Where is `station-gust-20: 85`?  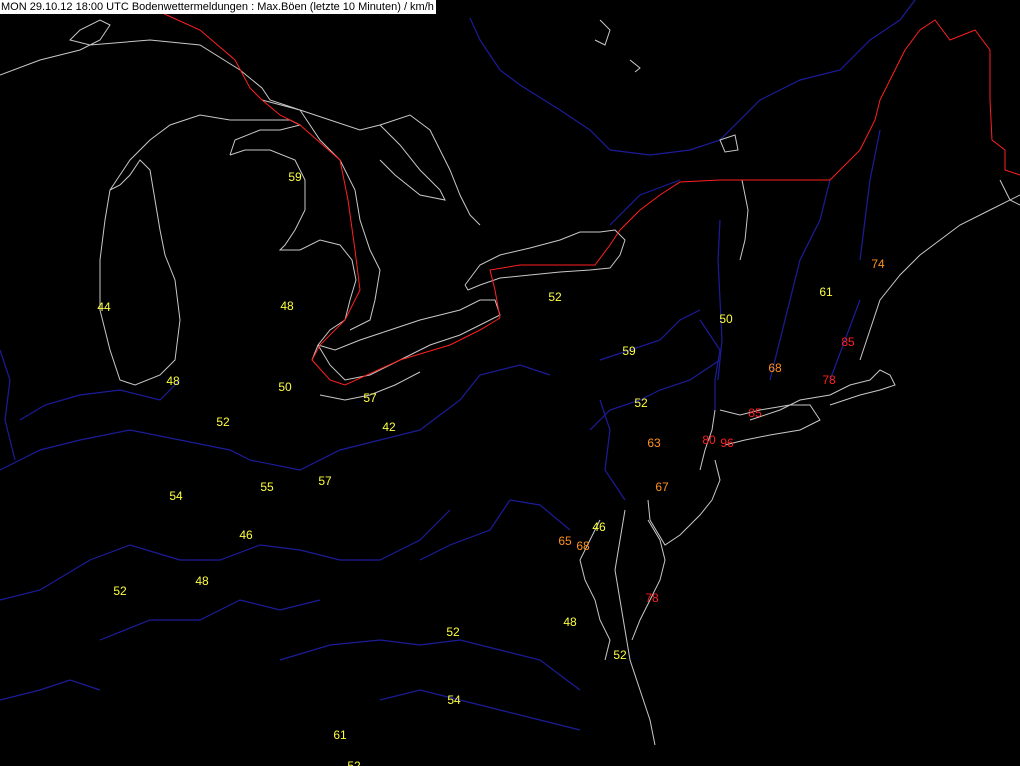
station-gust-20: 85 is located at coordinates (848, 342).